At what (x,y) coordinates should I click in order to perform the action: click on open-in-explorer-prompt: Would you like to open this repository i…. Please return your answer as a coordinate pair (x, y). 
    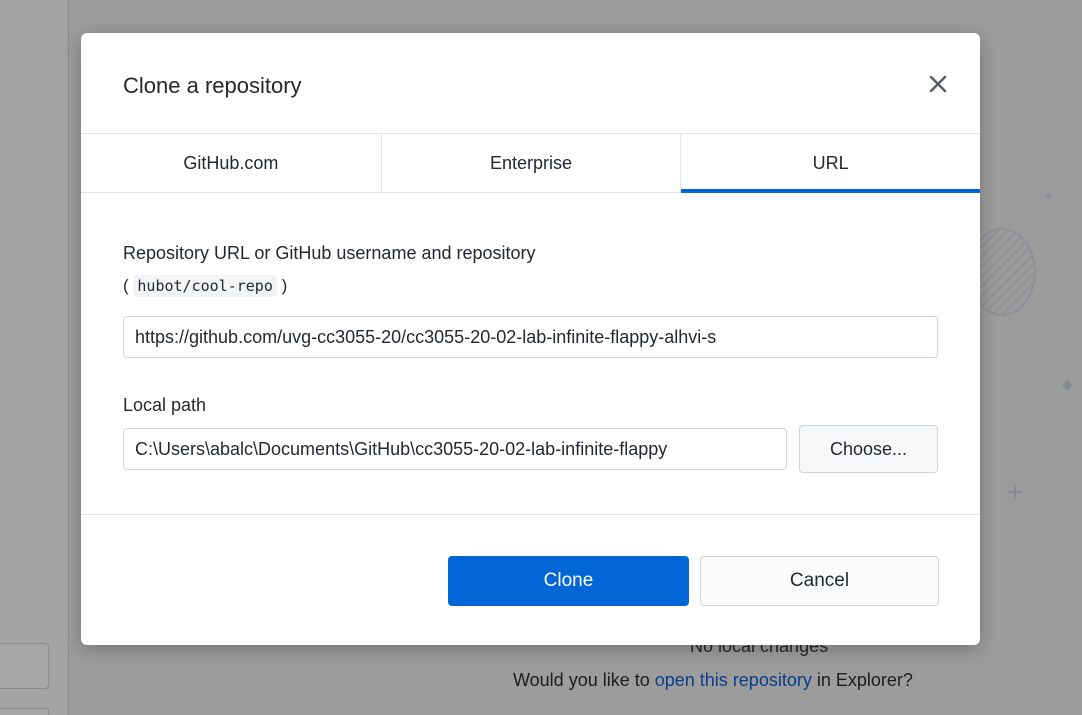
    Looking at the image, I should click on (713, 680).